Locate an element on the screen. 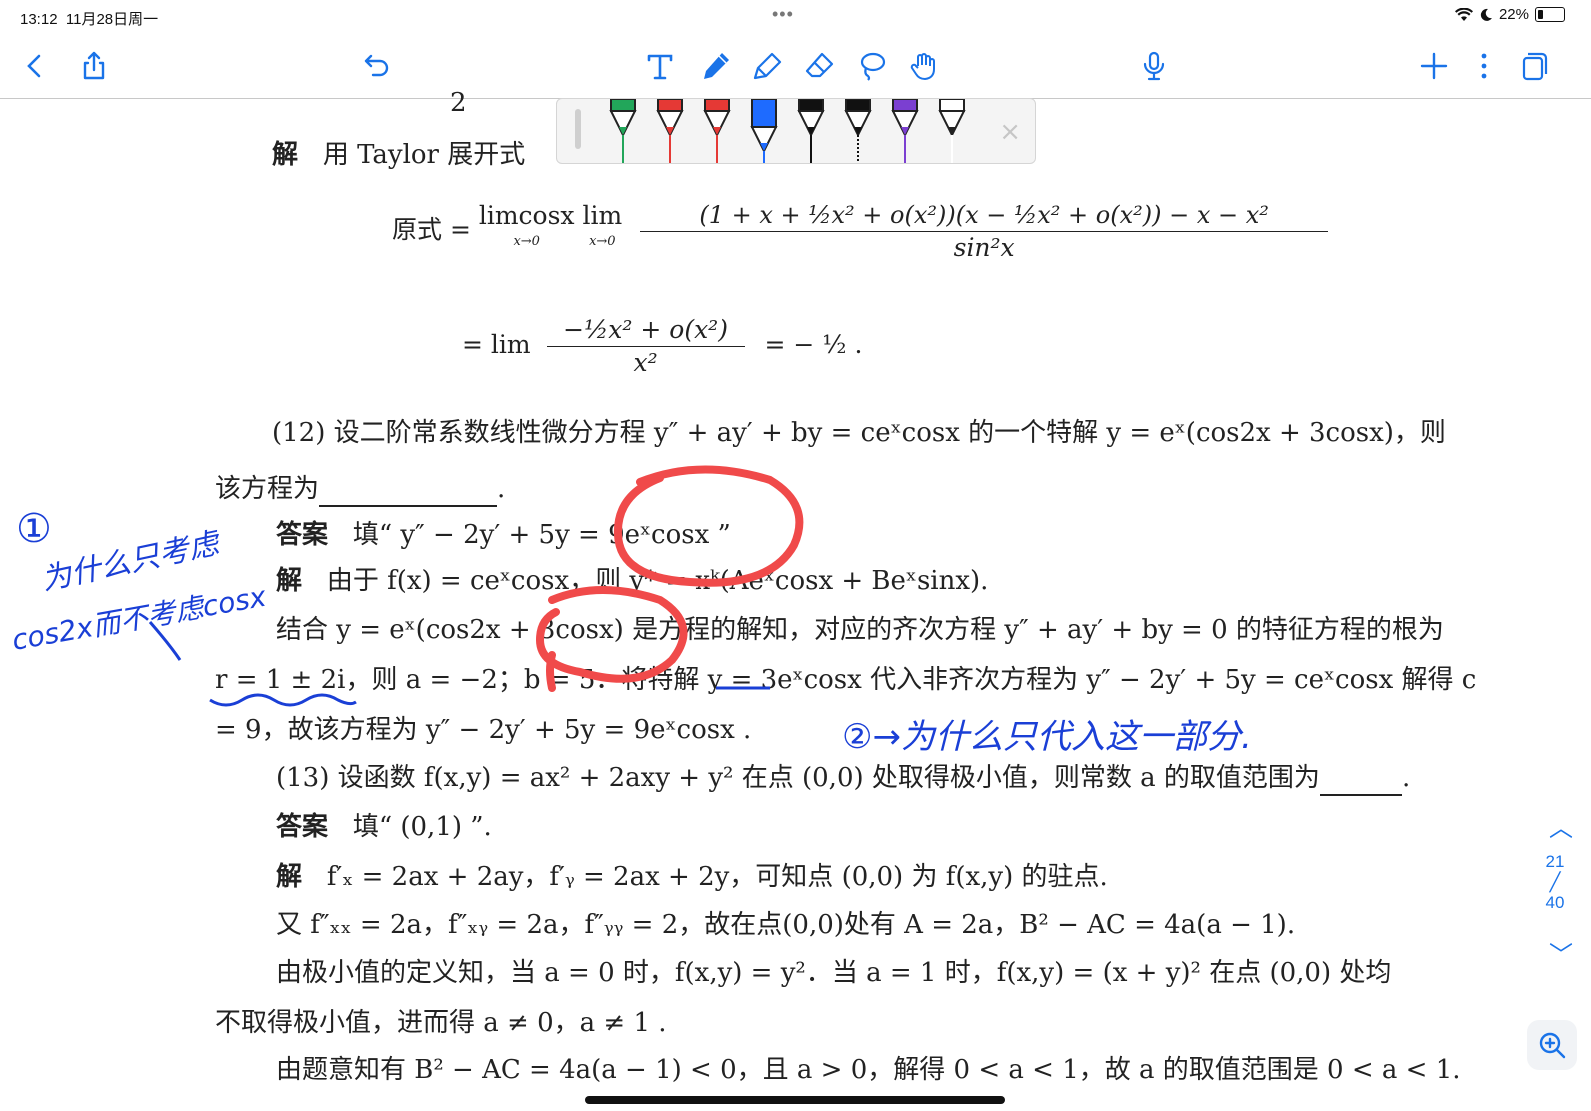  undo-icon is located at coordinates (377, 66).